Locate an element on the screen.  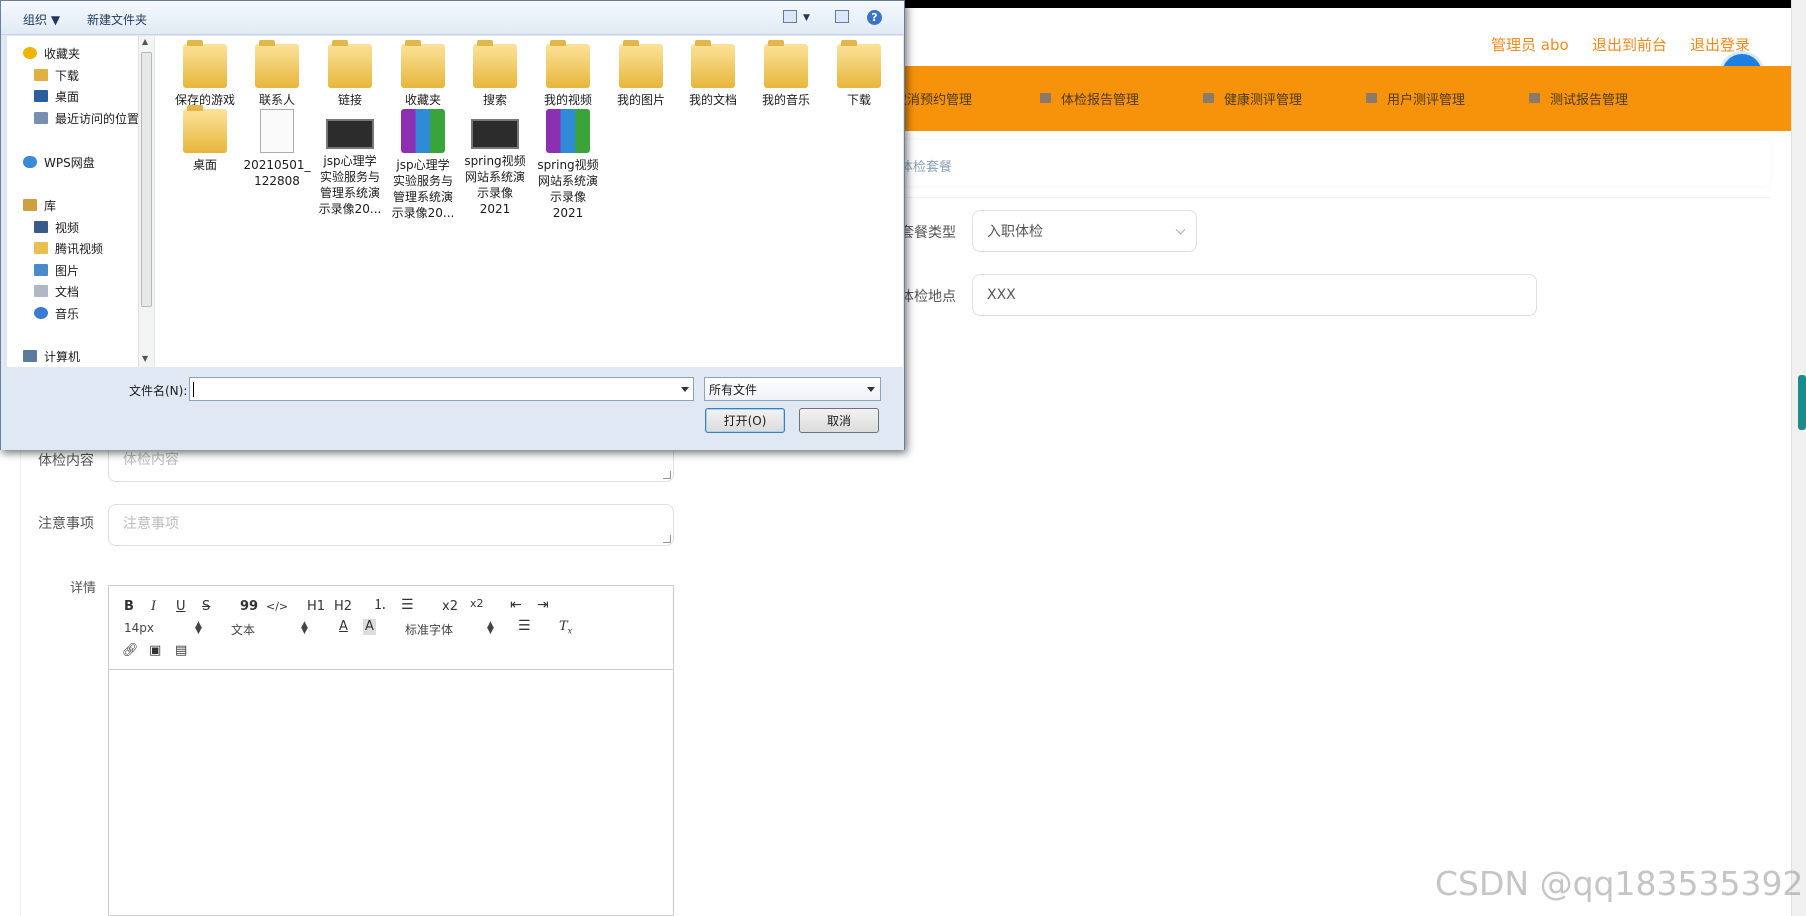
nav-desktop: 桌面 is located at coordinates (56, 96).